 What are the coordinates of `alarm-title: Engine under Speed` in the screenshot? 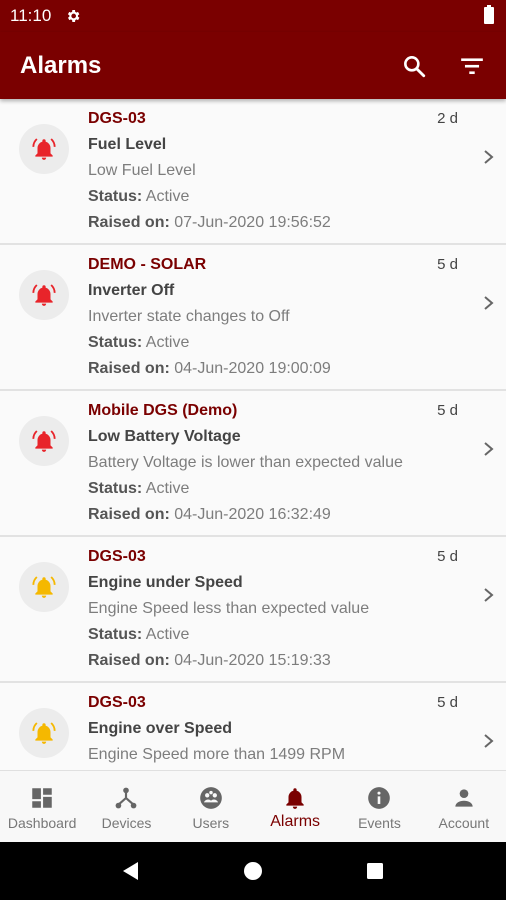 It's located at (165, 582).